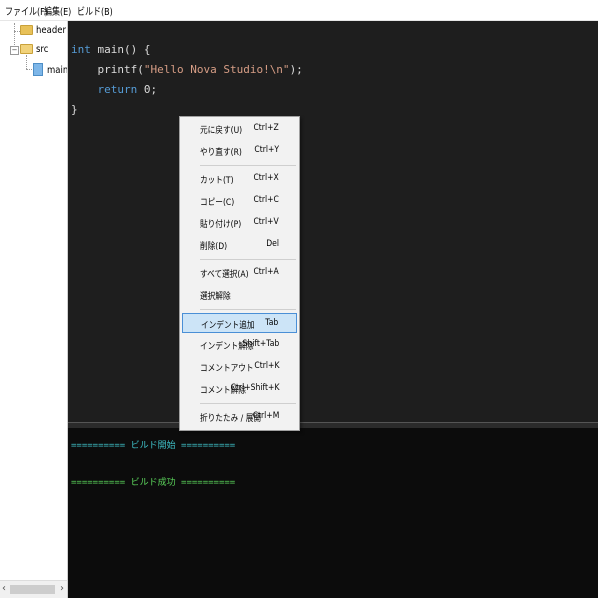  I want to click on menu-file: ファイル(F), so click(26, 10).